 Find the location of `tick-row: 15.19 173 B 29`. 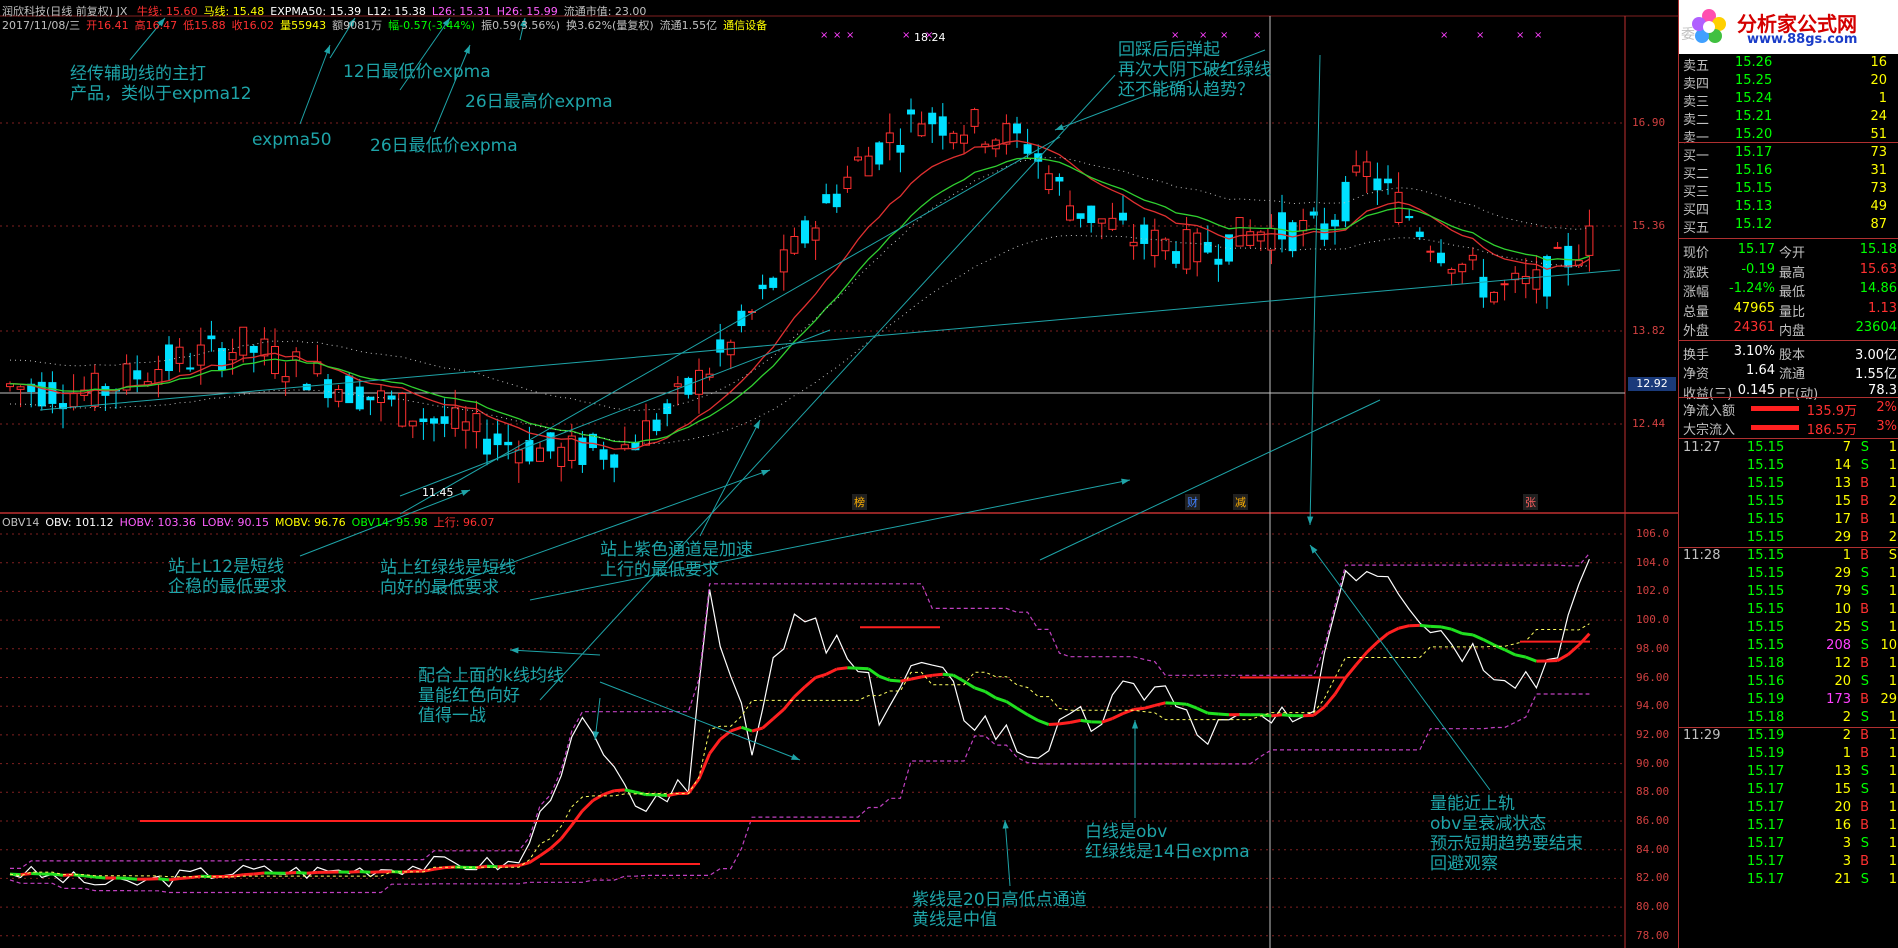

tick-row: 15.19 173 B 29 is located at coordinates (1788, 701).